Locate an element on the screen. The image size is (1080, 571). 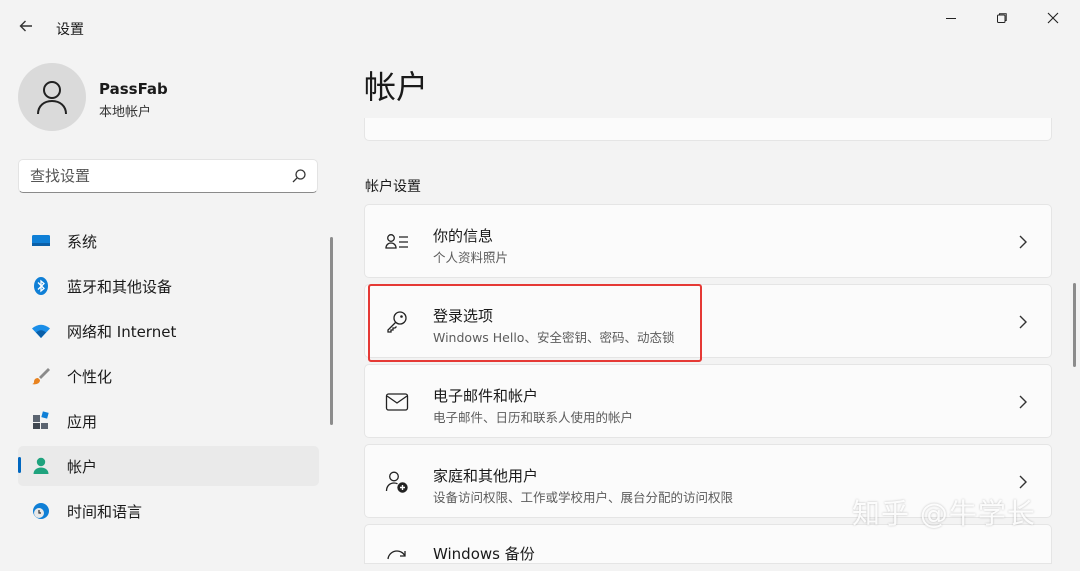
sidebar-item-label: 时间和语言 is located at coordinates (105, 512).